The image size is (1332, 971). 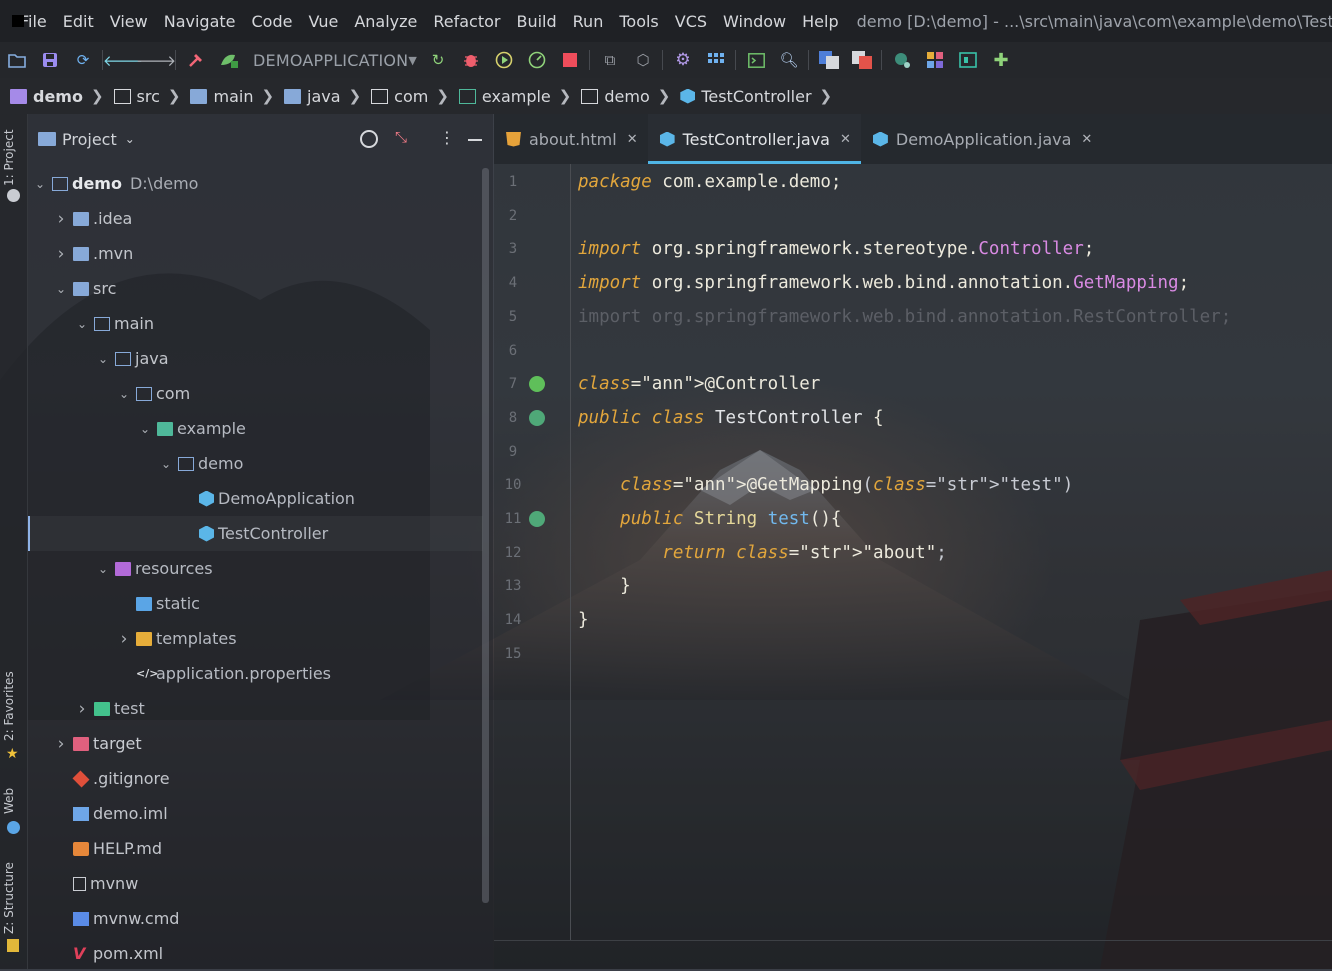 What do you see at coordinates (83, 60) in the screenshot?
I see `sync-icon: ⟳` at bounding box center [83, 60].